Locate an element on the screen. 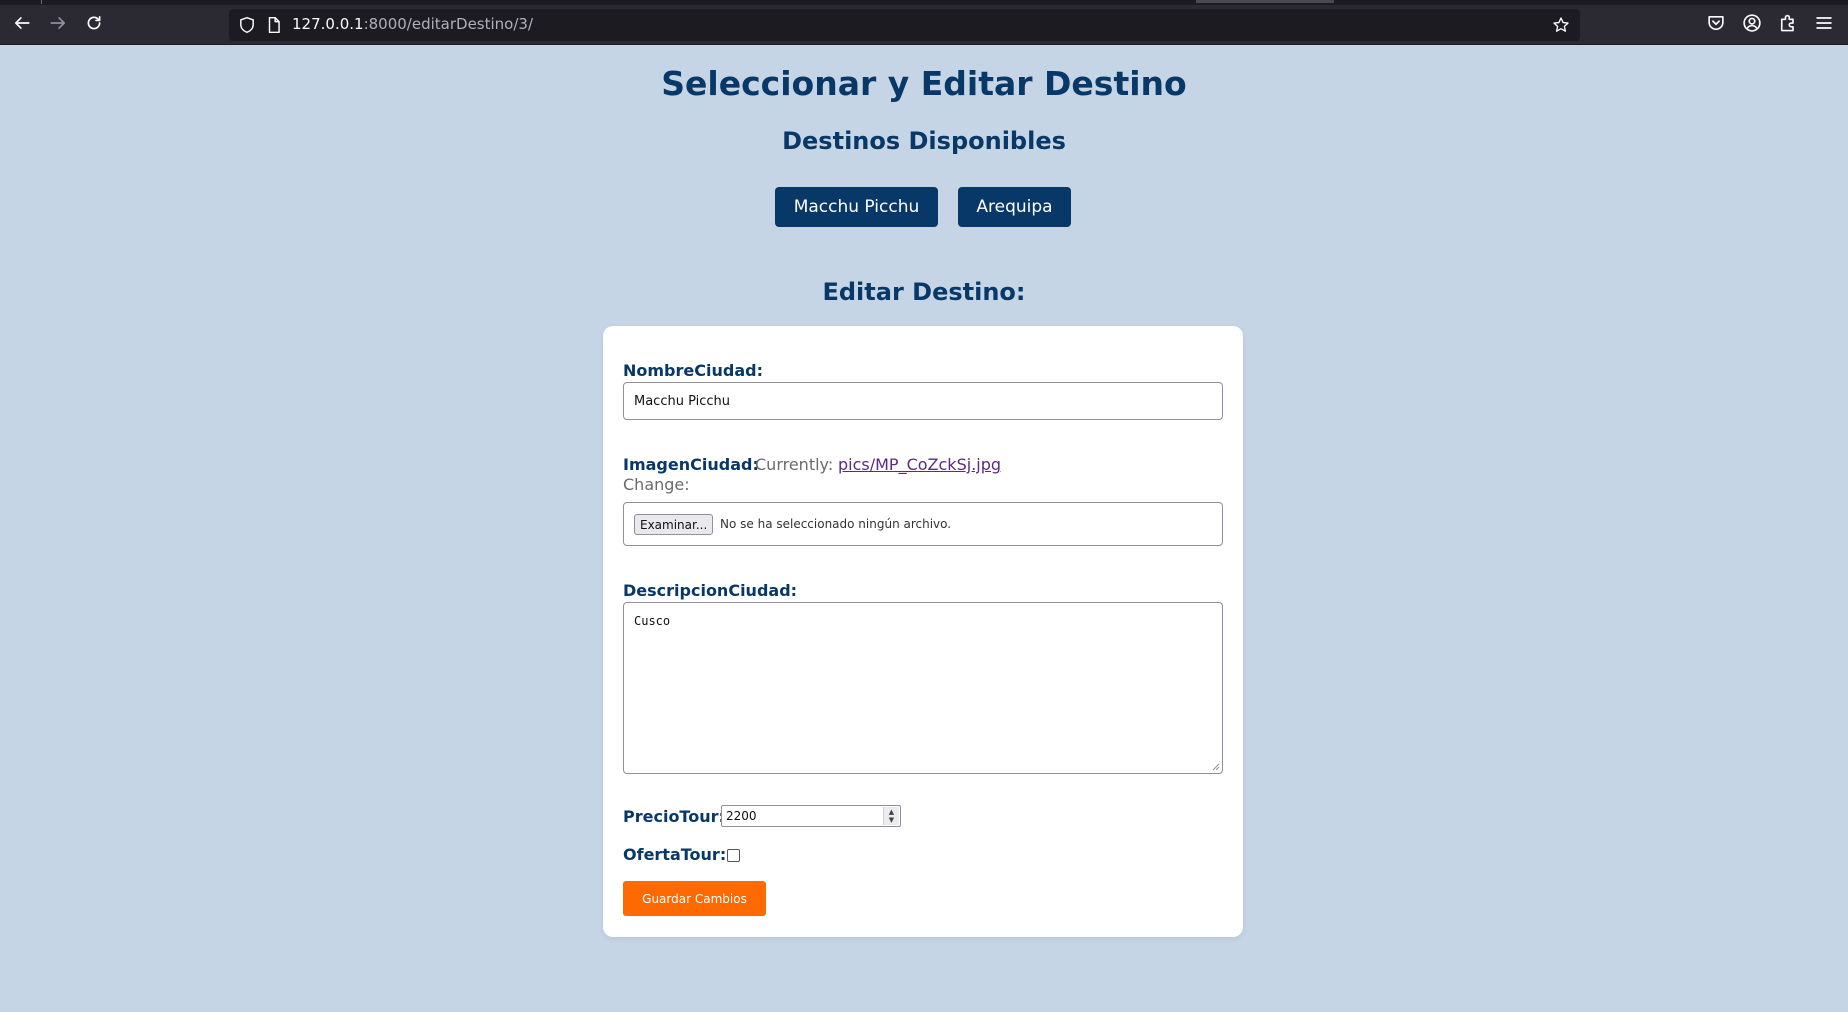 The width and height of the screenshot is (1848, 1012). descripcion-ciudad-value: Cusco is located at coordinates (652, 621).